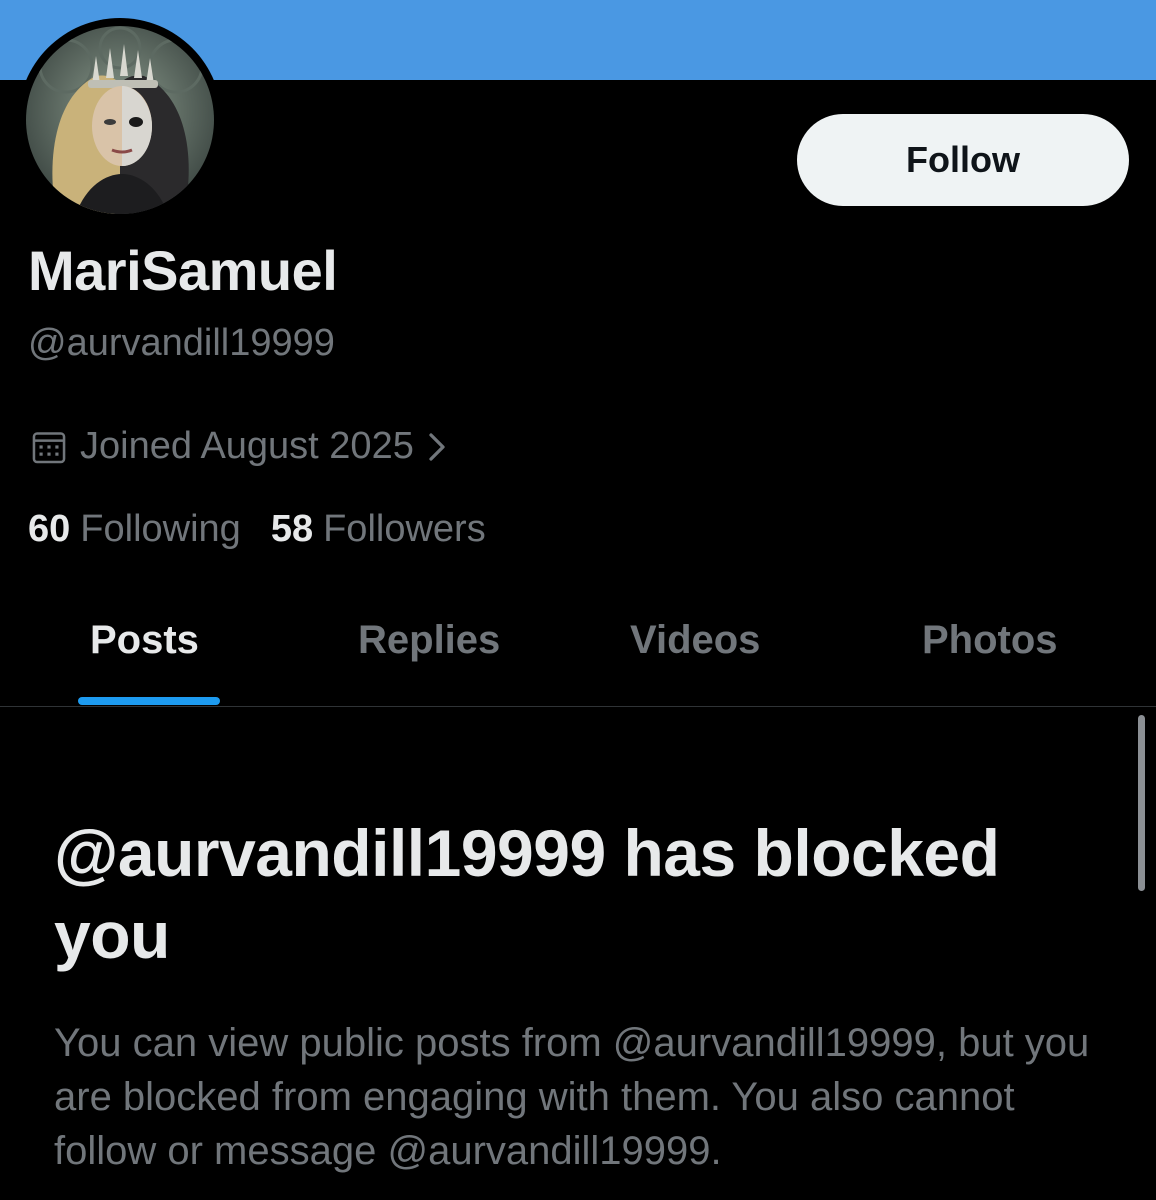 The height and width of the screenshot is (1200, 1156). What do you see at coordinates (963, 160) in the screenshot?
I see `follow-button: Follow` at bounding box center [963, 160].